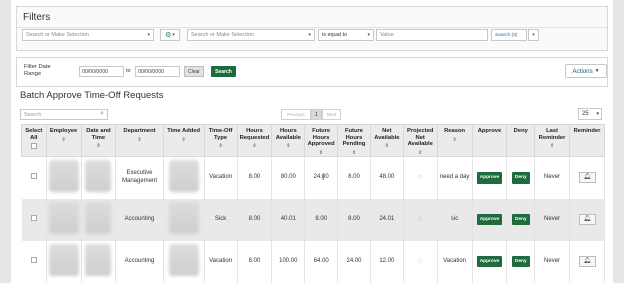 Image resolution: width=624 pixels, height=283 pixels. I want to click on col-select-all: Select All, so click(34, 140).